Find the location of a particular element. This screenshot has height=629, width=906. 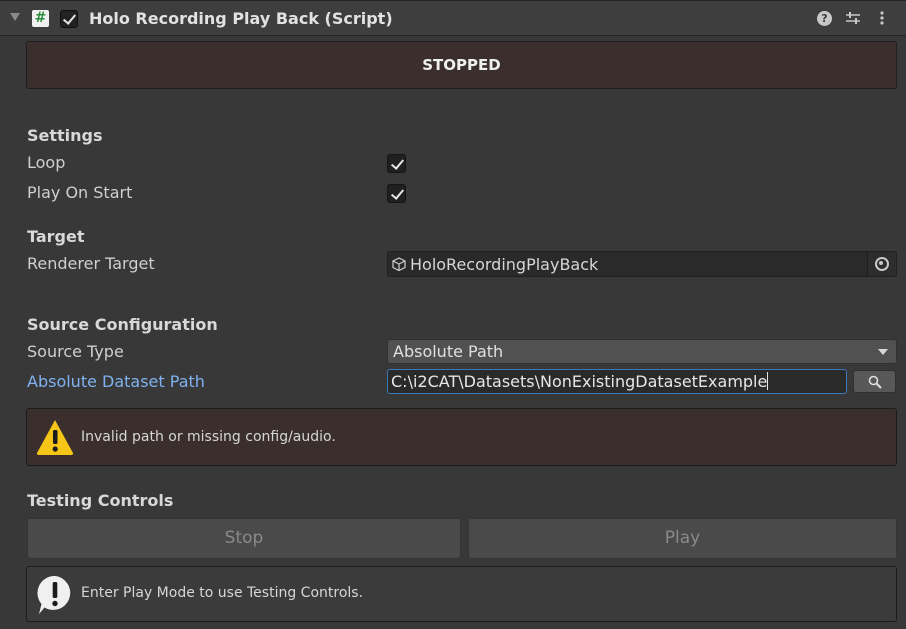

help-icon: ? is located at coordinates (824, 18).